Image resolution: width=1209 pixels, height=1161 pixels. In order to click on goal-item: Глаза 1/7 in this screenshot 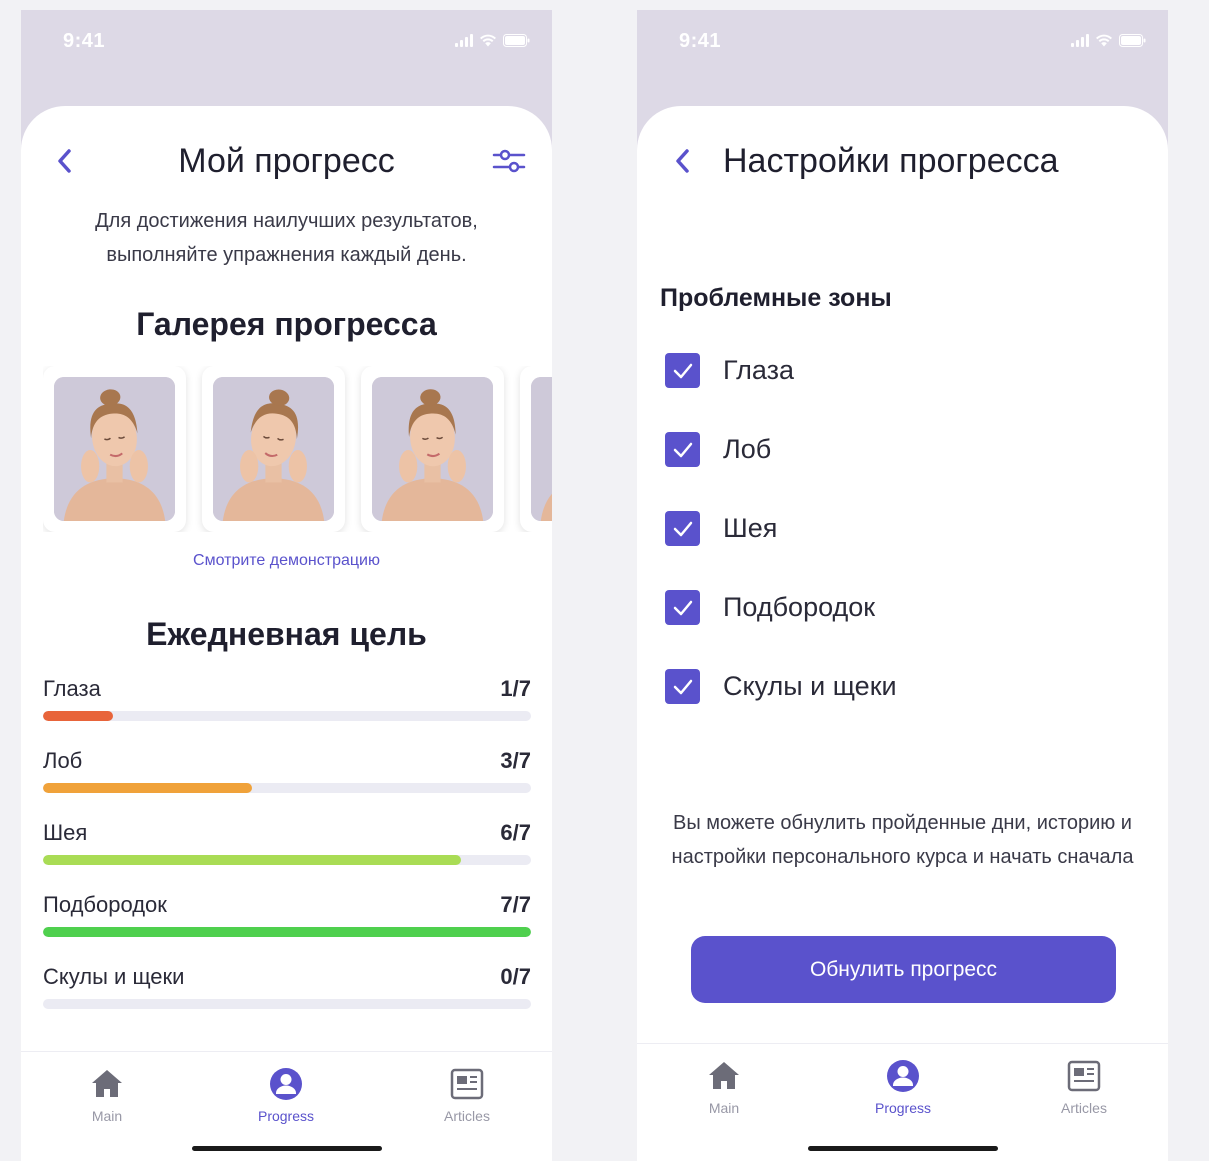, I will do `click(287, 712)`.